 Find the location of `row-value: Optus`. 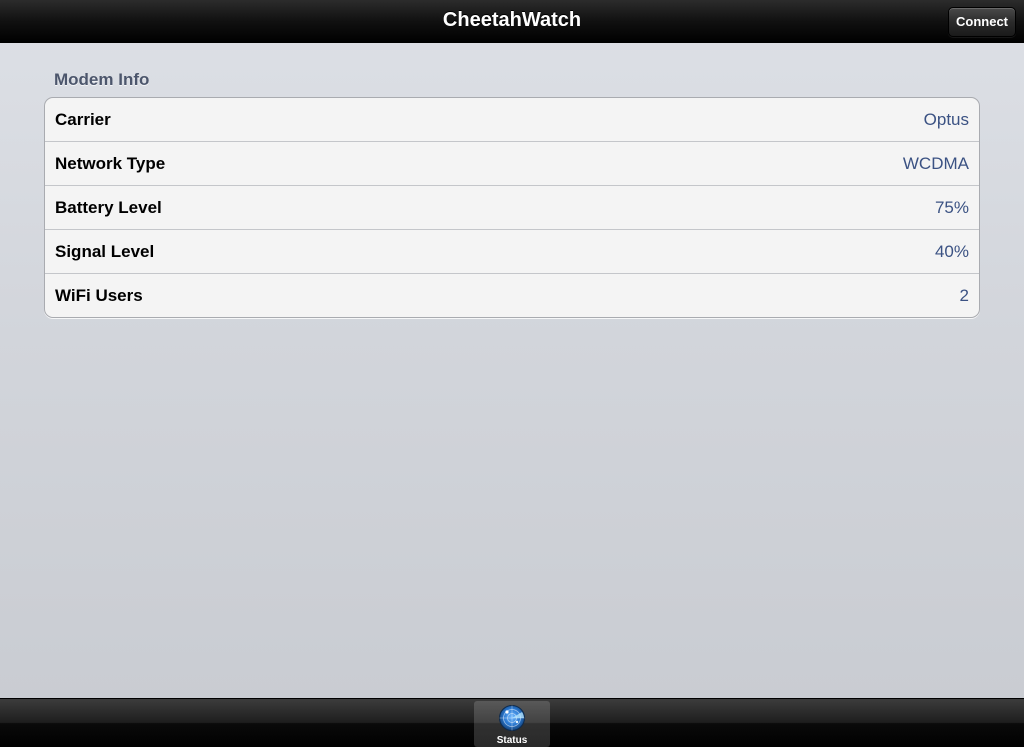

row-value: Optus is located at coordinates (946, 119).